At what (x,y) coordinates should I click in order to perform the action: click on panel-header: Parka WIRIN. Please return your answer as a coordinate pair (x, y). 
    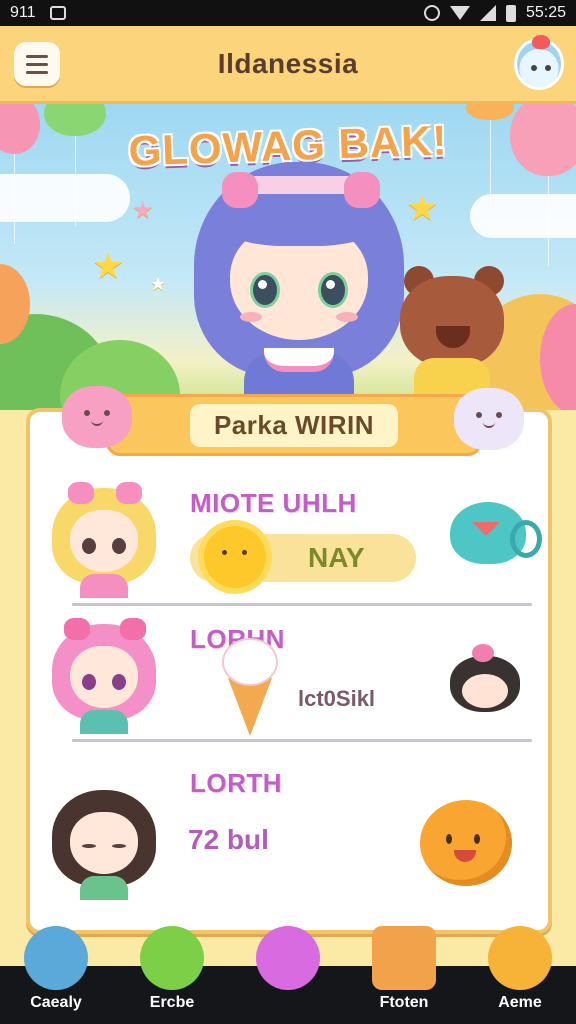
    Looking at the image, I should click on (294, 425).